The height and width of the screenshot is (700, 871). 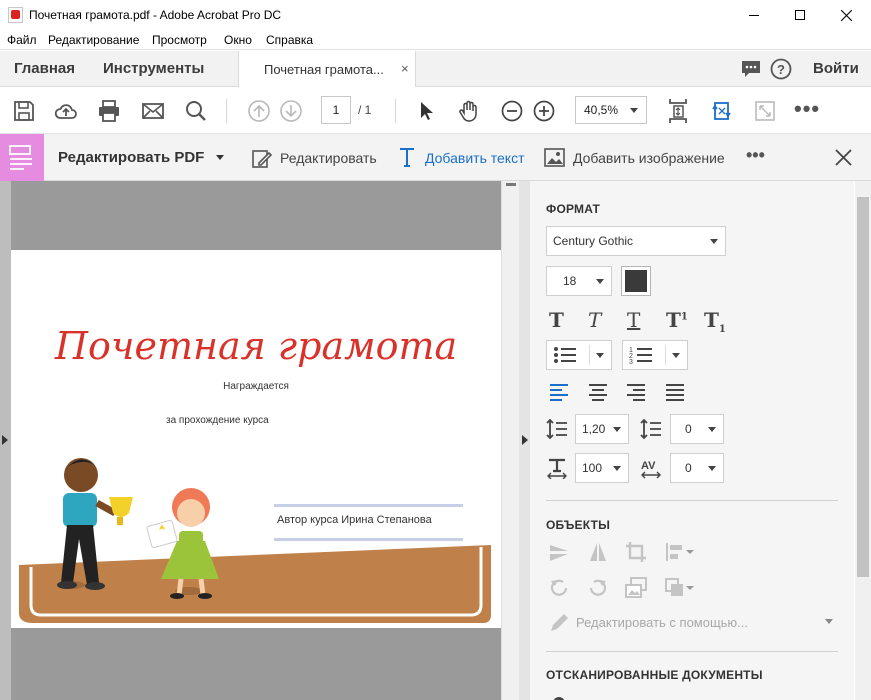 What do you see at coordinates (636, 281) in the screenshot?
I see `font-color-picker` at bounding box center [636, 281].